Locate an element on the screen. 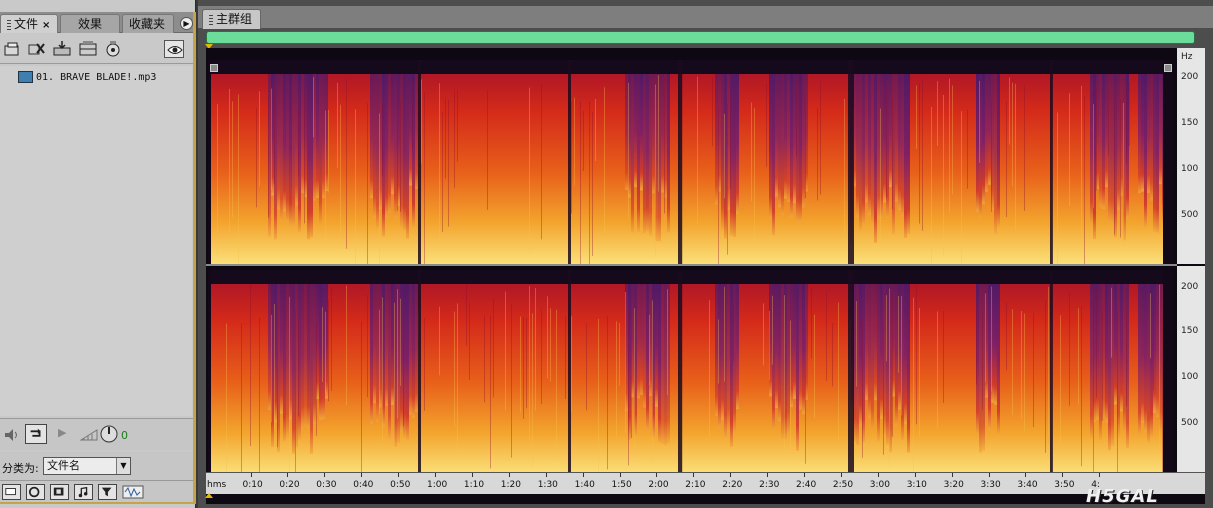 The height and width of the screenshot is (508, 1213). y-tick: 500 is located at coordinates (1190, 215).